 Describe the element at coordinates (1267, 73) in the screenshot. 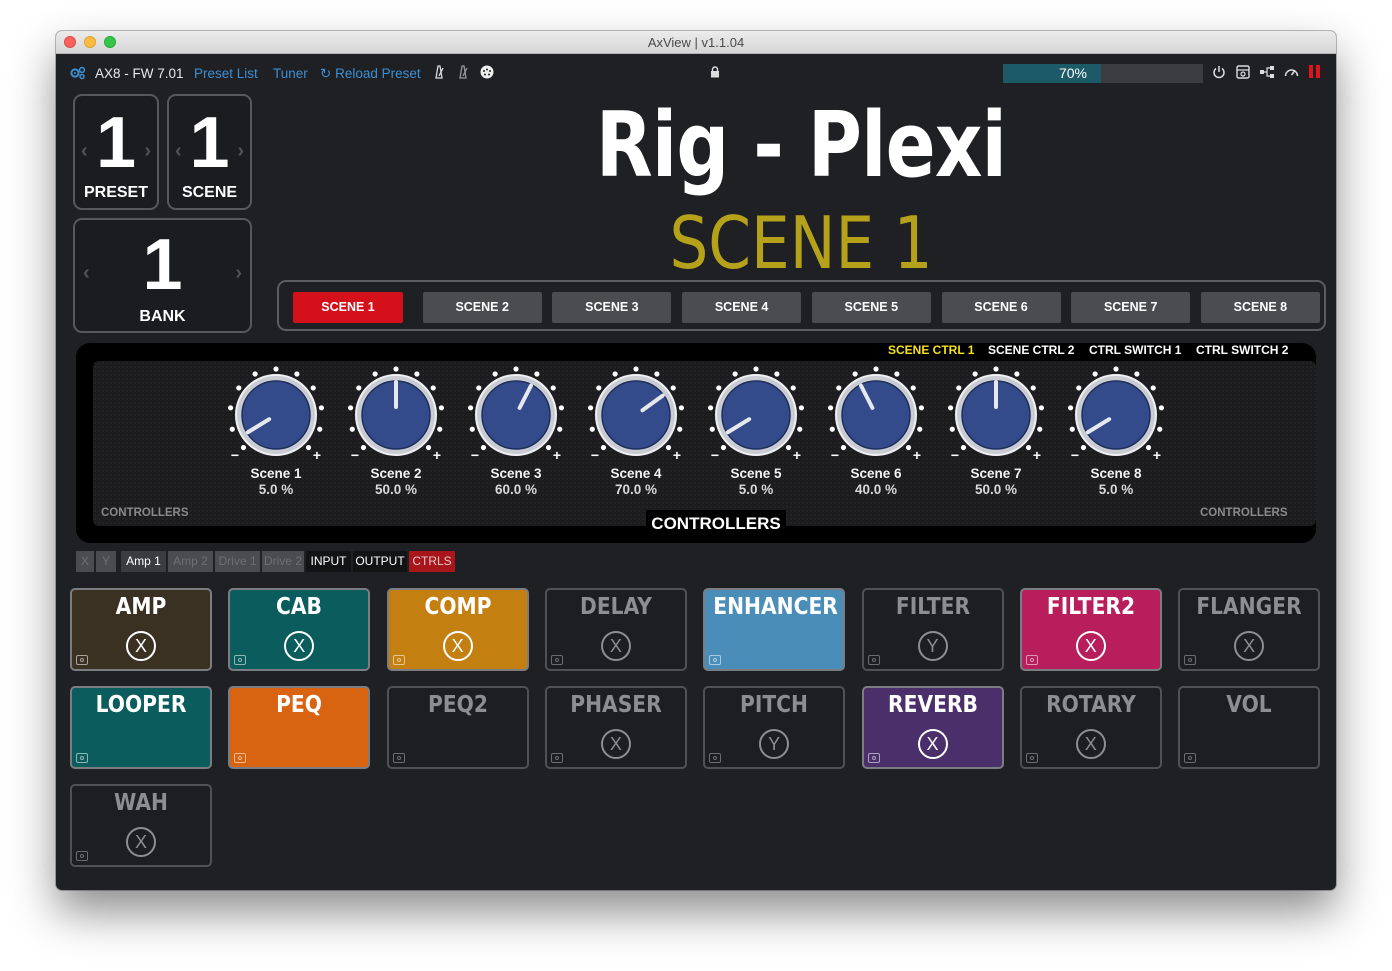

I see `routing-icon` at that location.